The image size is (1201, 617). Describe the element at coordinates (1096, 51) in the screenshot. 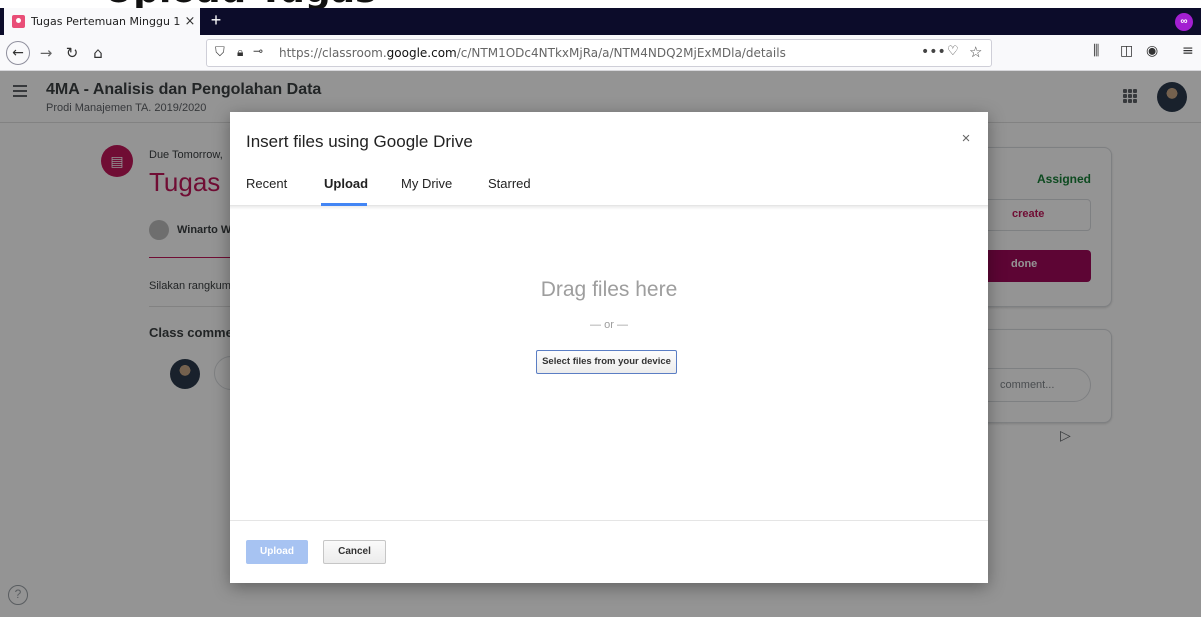

I see `library-icon: ⫼` at that location.